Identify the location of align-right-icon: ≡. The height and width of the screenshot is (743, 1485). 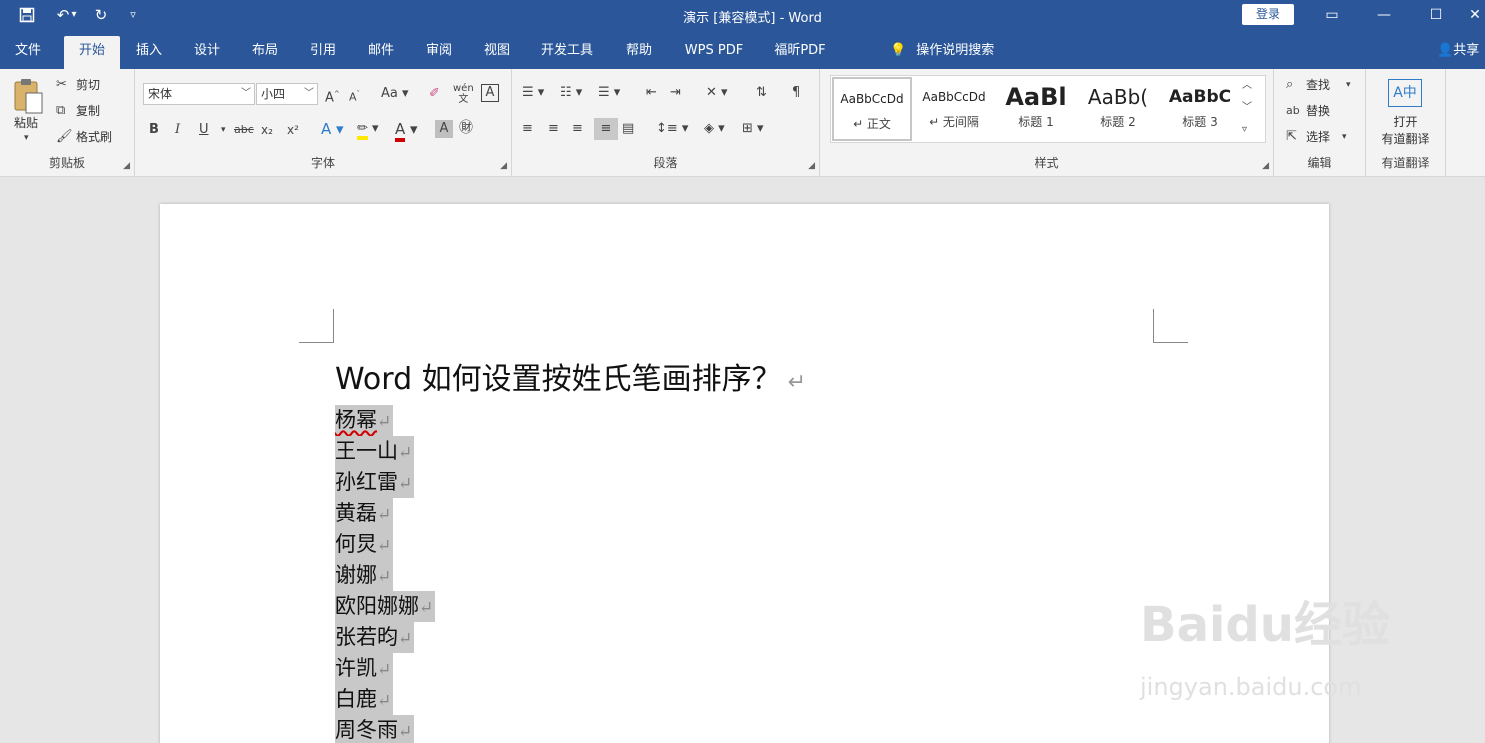
(577, 129).